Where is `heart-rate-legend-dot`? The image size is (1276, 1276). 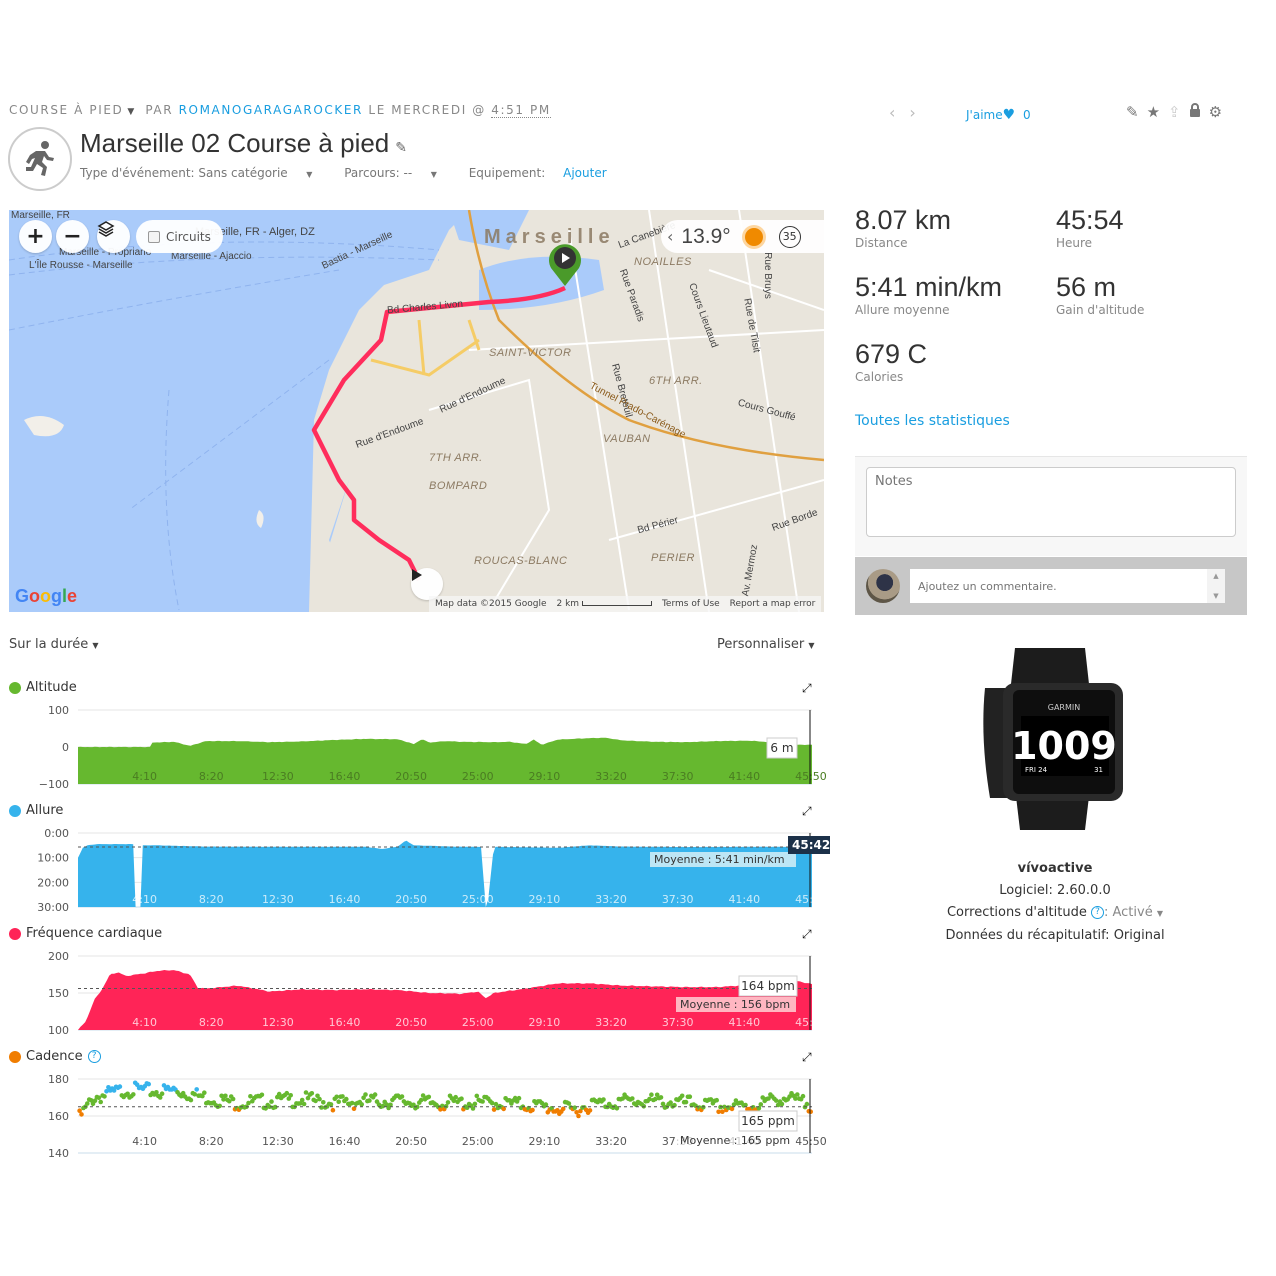
heart-rate-legend-dot is located at coordinates (15, 933).